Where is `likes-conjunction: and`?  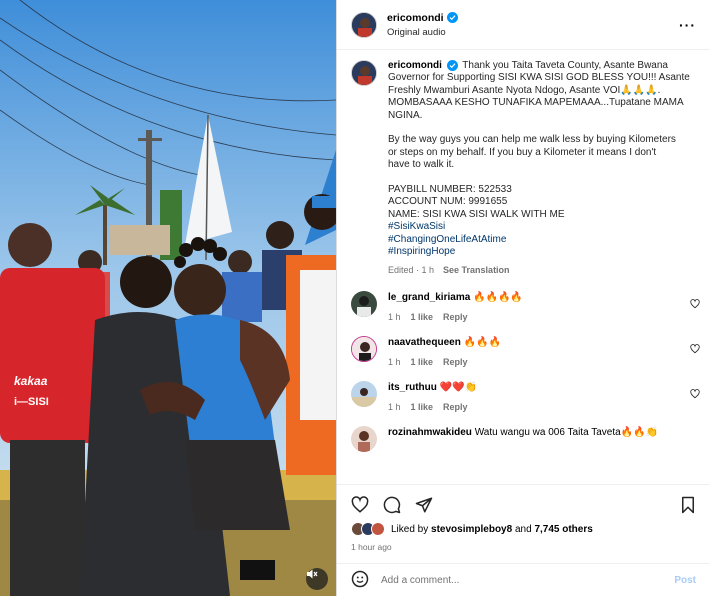
likes-conjunction: and is located at coordinates (523, 529).